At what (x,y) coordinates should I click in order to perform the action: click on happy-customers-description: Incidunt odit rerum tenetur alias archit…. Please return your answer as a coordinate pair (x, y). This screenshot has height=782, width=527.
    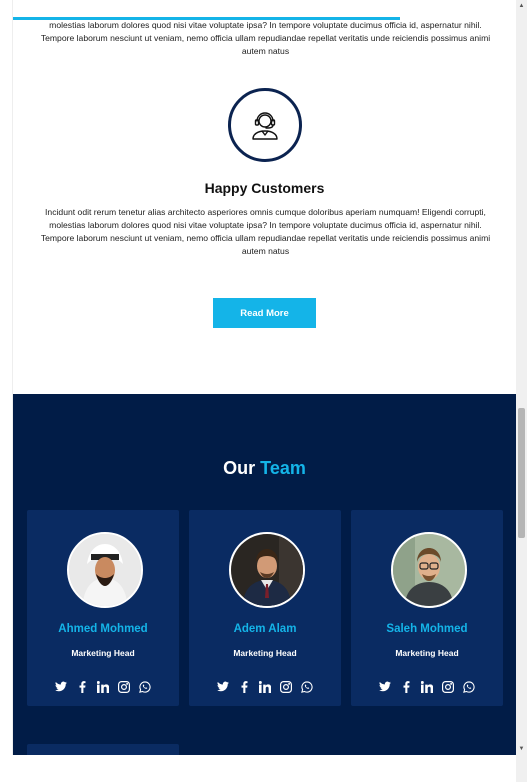
    Looking at the image, I should click on (265, 231).